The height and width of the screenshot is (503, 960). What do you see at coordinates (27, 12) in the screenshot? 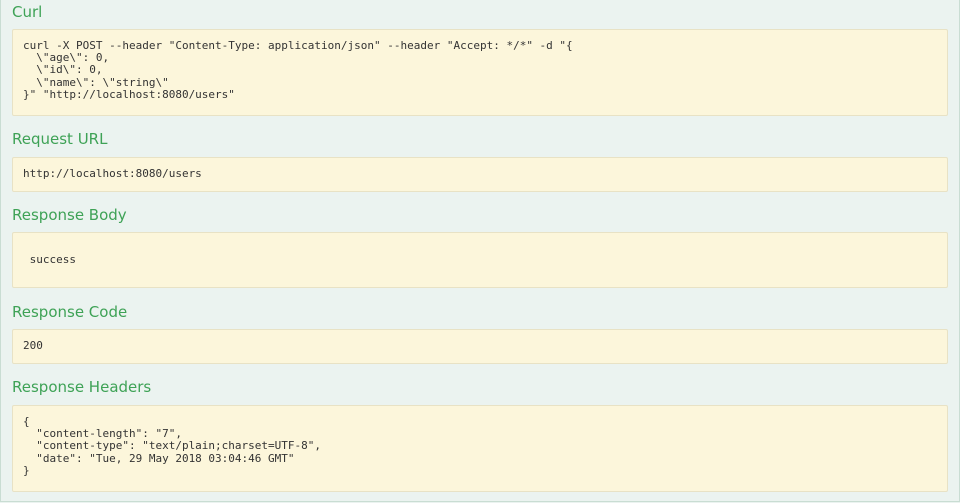
I see `curl-heading: Curl` at bounding box center [27, 12].